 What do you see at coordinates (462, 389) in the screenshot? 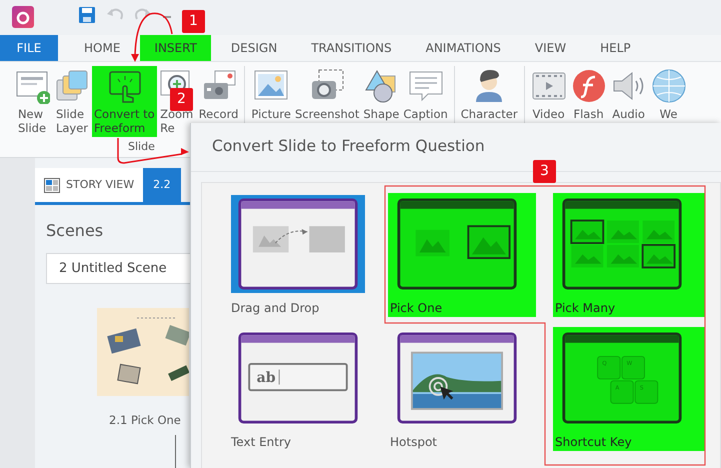
I see `question-type-option: Hotspot` at bounding box center [462, 389].